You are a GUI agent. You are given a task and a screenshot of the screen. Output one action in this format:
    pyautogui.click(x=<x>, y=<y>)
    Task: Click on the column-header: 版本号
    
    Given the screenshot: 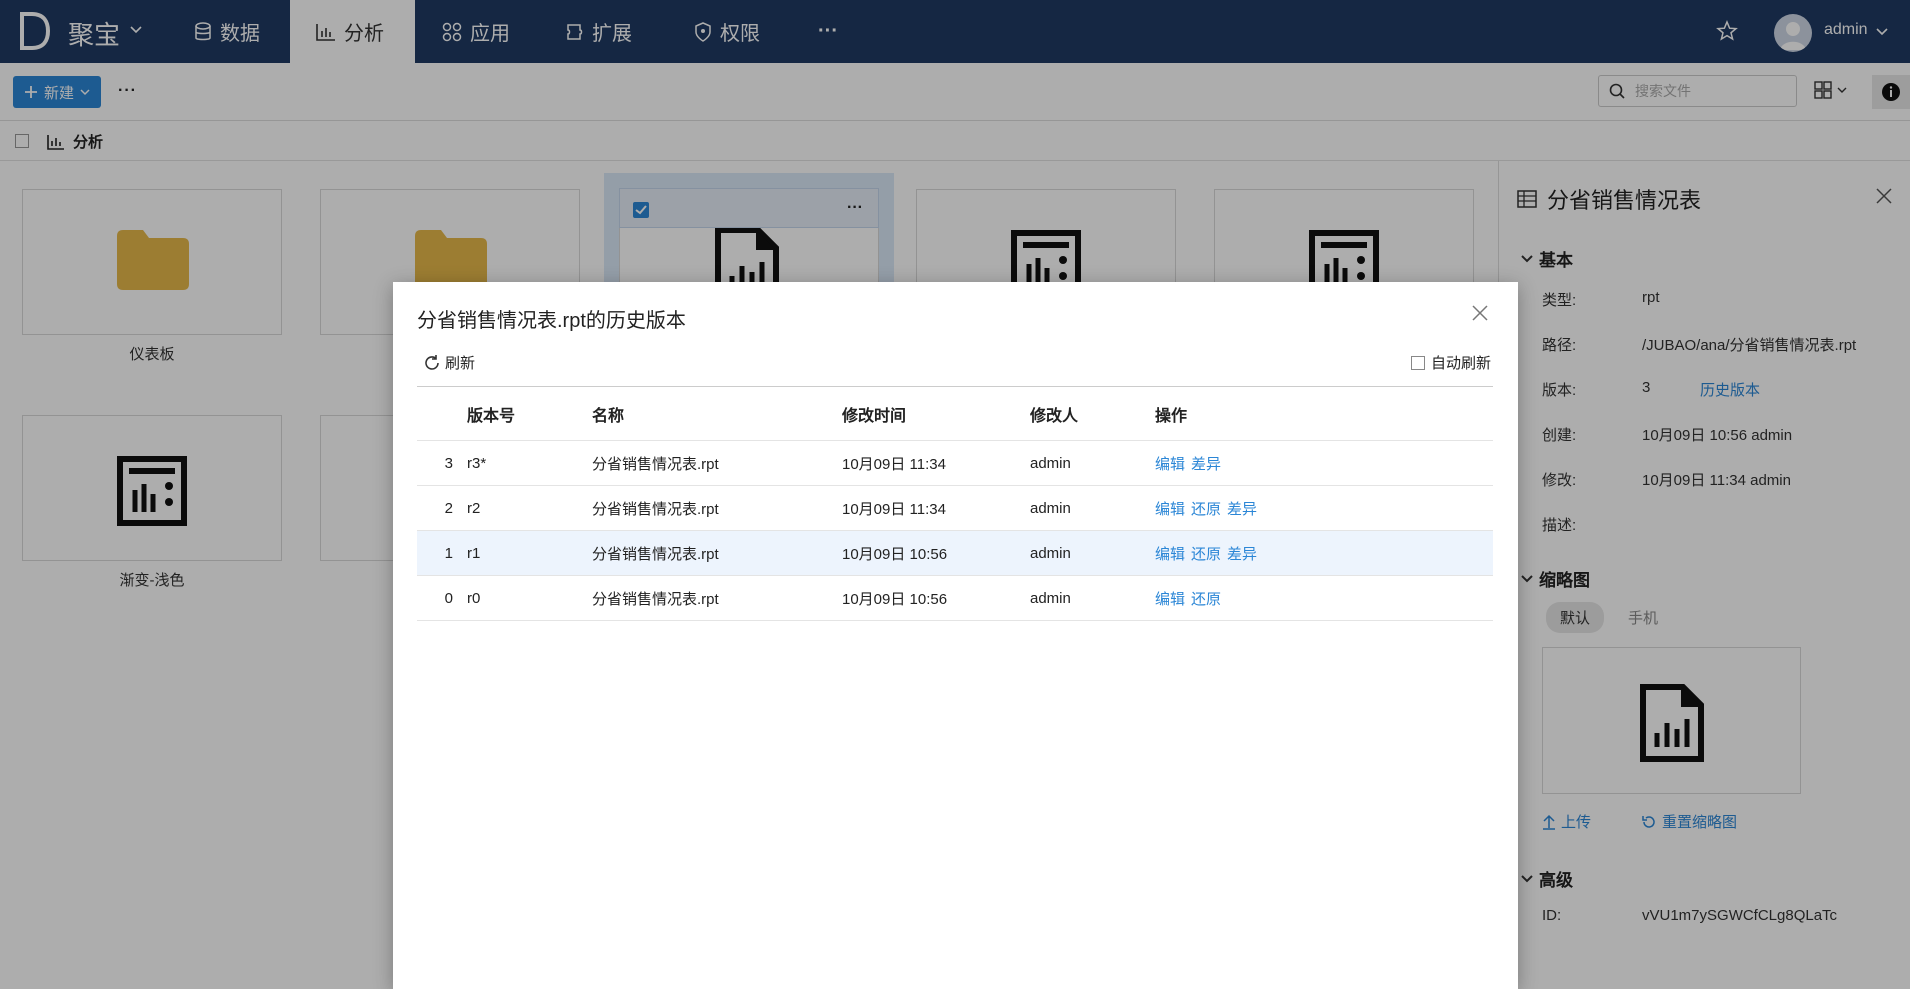 What is the action you would take?
    pyautogui.click(x=529, y=413)
    